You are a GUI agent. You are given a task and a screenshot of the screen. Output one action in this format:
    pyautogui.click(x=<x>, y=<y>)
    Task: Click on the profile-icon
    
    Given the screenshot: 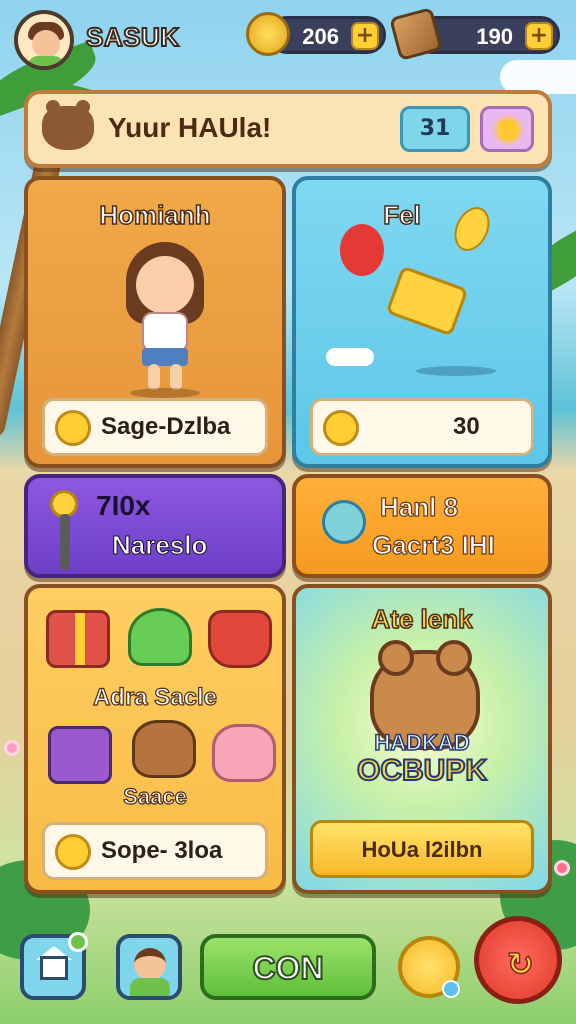 What is the action you would take?
    pyautogui.click(x=150, y=964)
    